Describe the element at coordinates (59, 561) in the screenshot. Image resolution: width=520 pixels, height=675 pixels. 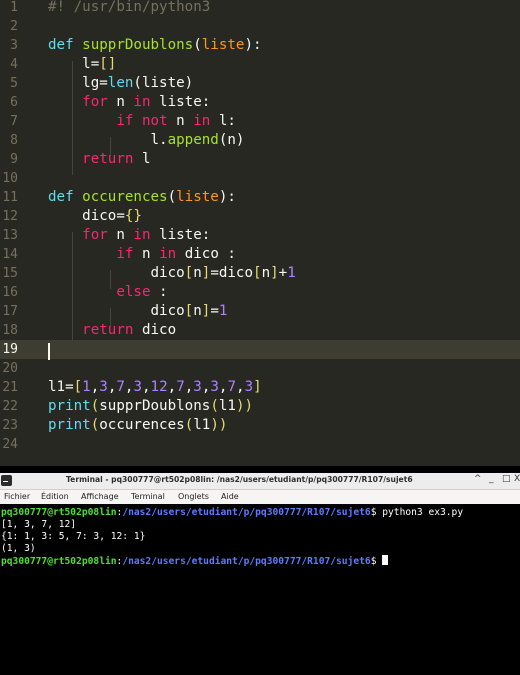
I see `prompt-user: pq300777@rt502p08lin` at that location.